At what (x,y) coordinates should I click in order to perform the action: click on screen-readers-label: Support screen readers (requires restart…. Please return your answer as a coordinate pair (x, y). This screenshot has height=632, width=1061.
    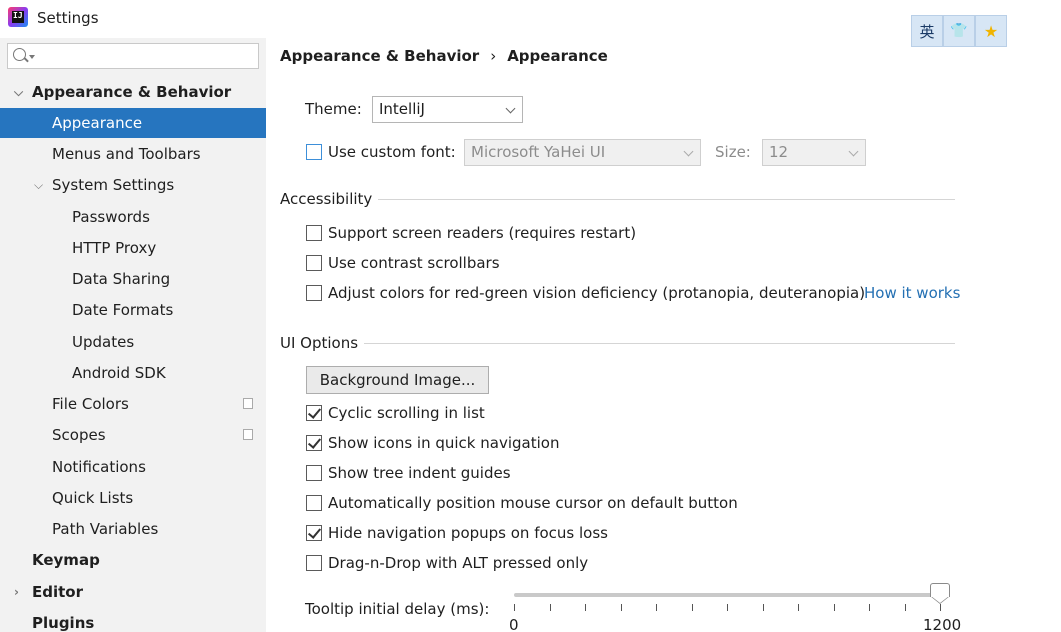
    Looking at the image, I should click on (482, 233).